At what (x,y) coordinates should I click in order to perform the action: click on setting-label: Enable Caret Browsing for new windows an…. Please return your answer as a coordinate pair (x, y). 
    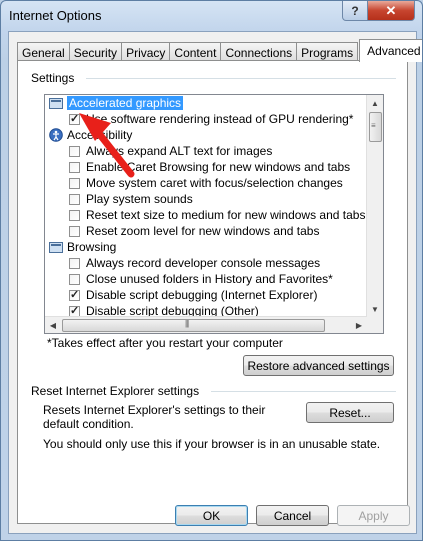
    Looking at the image, I should click on (218, 167).